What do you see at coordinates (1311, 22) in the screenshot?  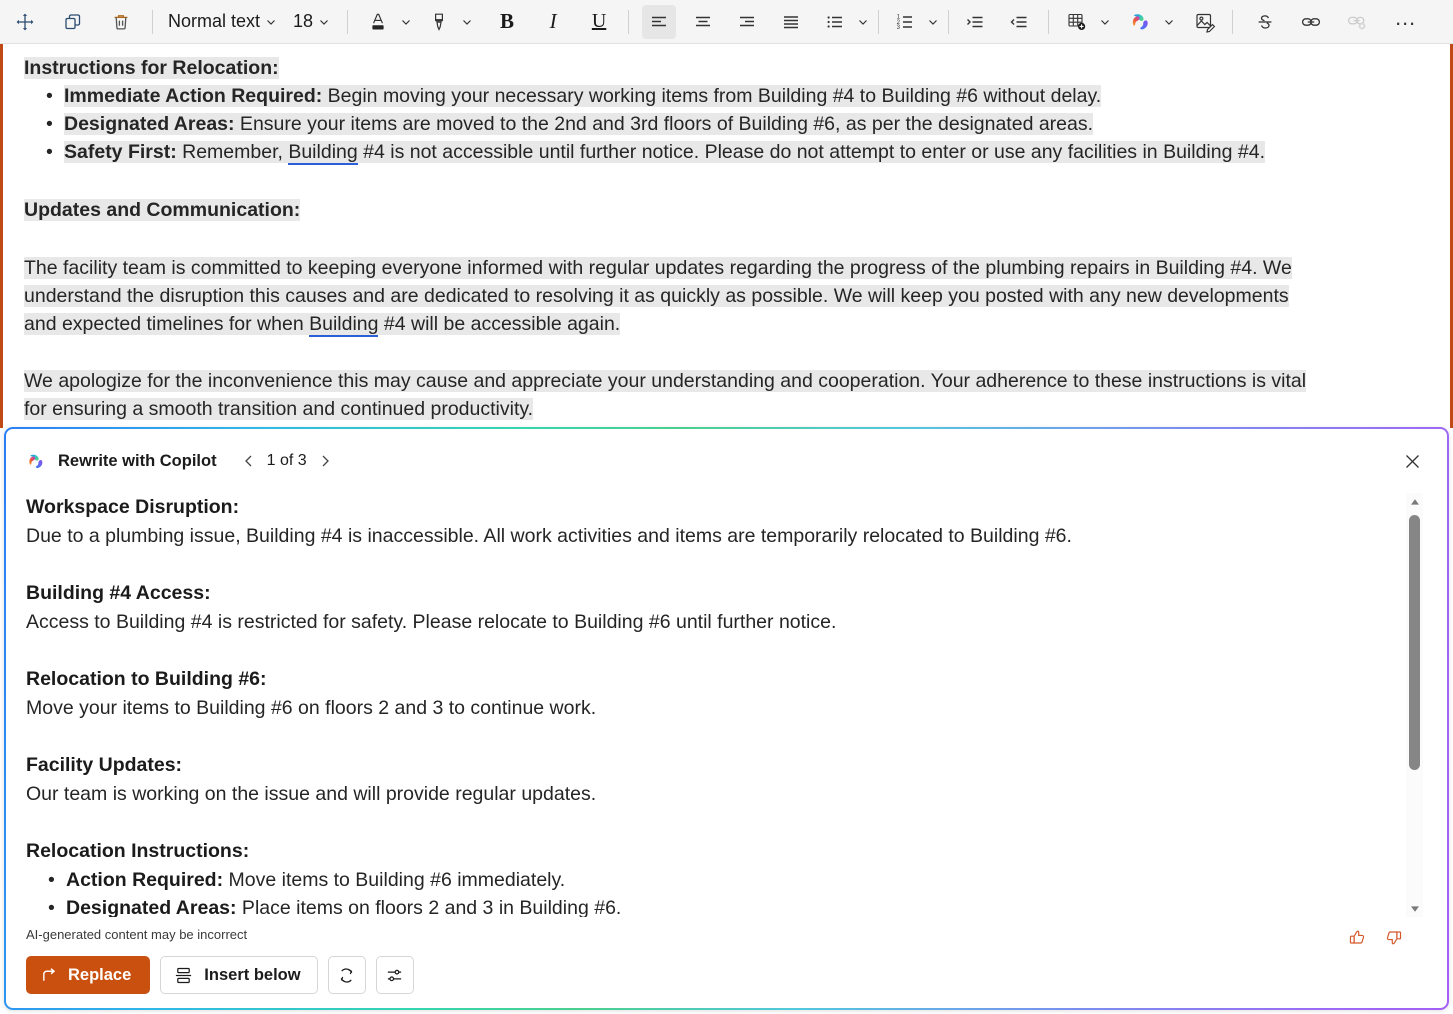 I see `insert-link-button` at bounding box center [1311, 22].